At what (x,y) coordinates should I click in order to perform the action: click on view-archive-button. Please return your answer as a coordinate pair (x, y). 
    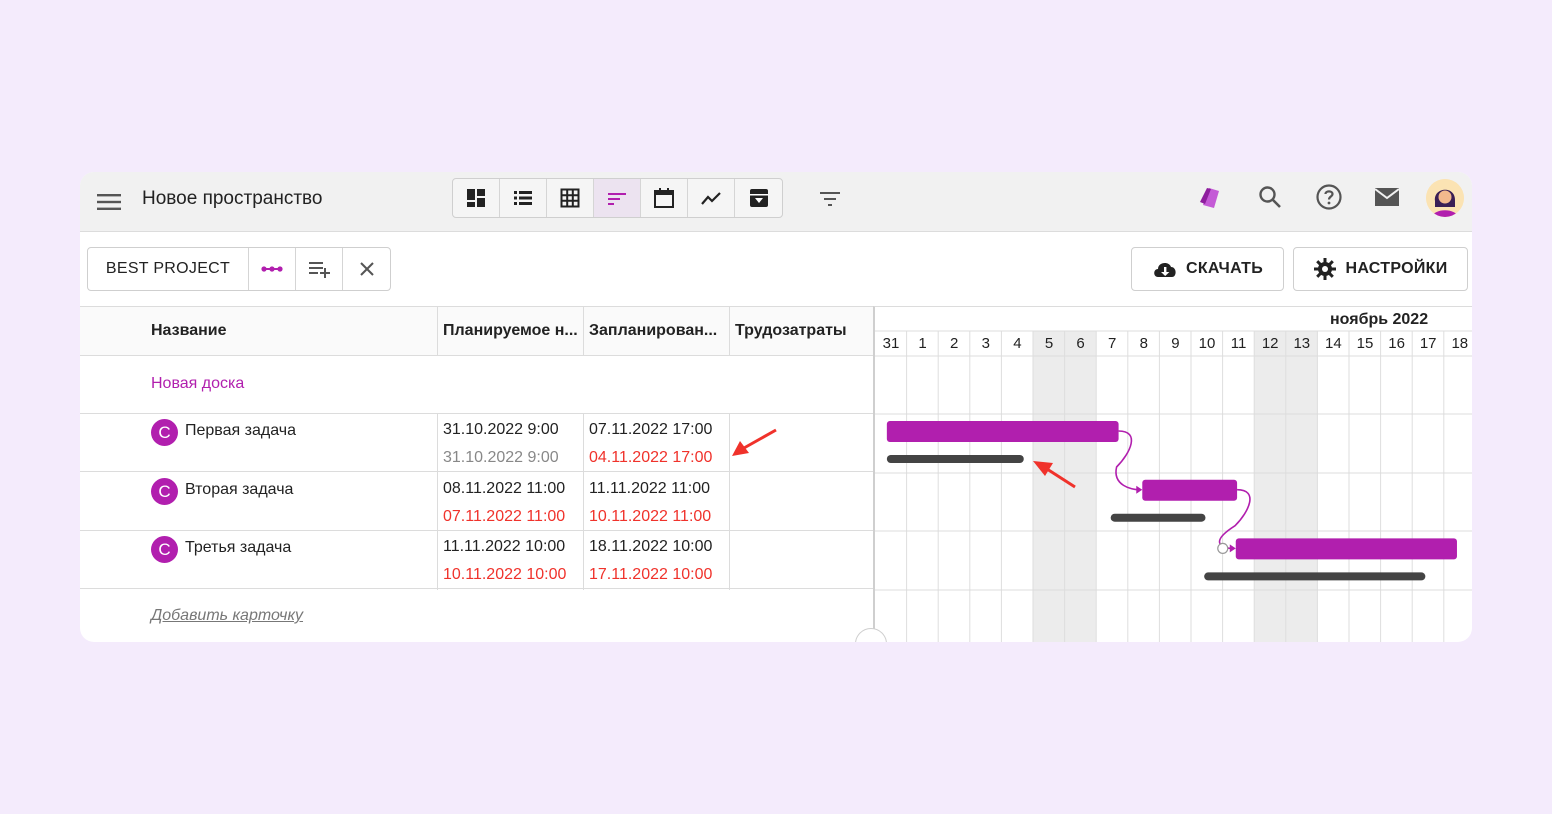
    Looking at the image, I should click on (758, 198).